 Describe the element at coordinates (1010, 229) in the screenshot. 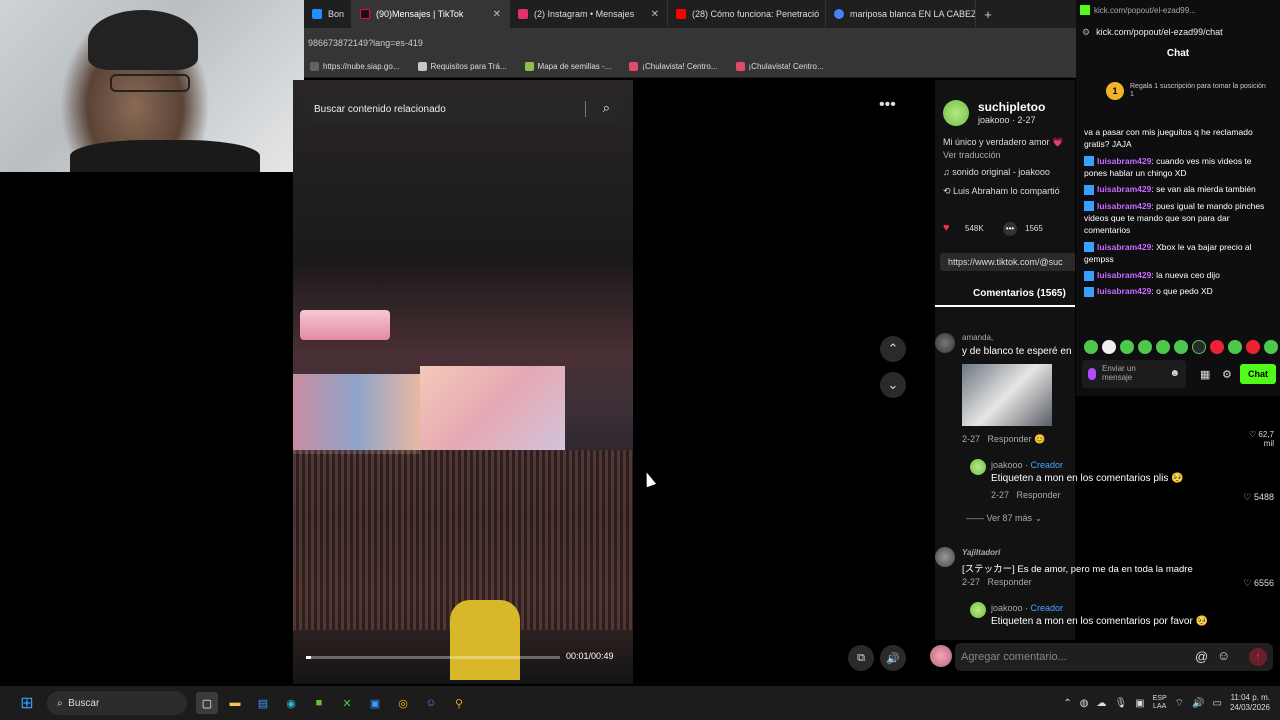

I see `comment-icon: •••` at that location.